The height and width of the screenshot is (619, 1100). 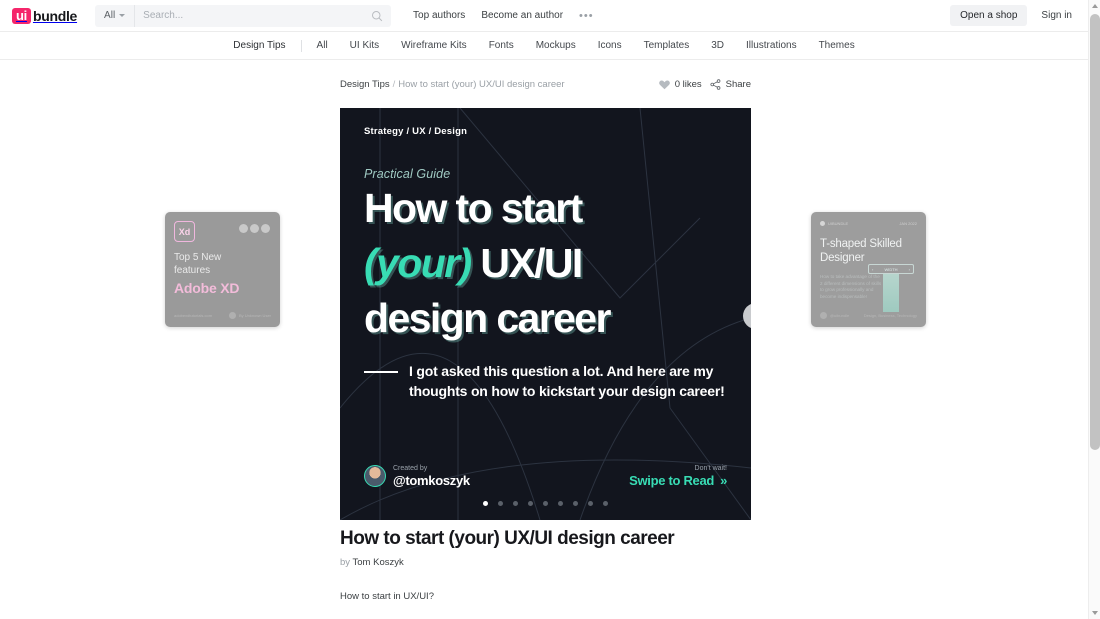 I want to click on nav-item-icons: Icons, so click(x=610, y=45).